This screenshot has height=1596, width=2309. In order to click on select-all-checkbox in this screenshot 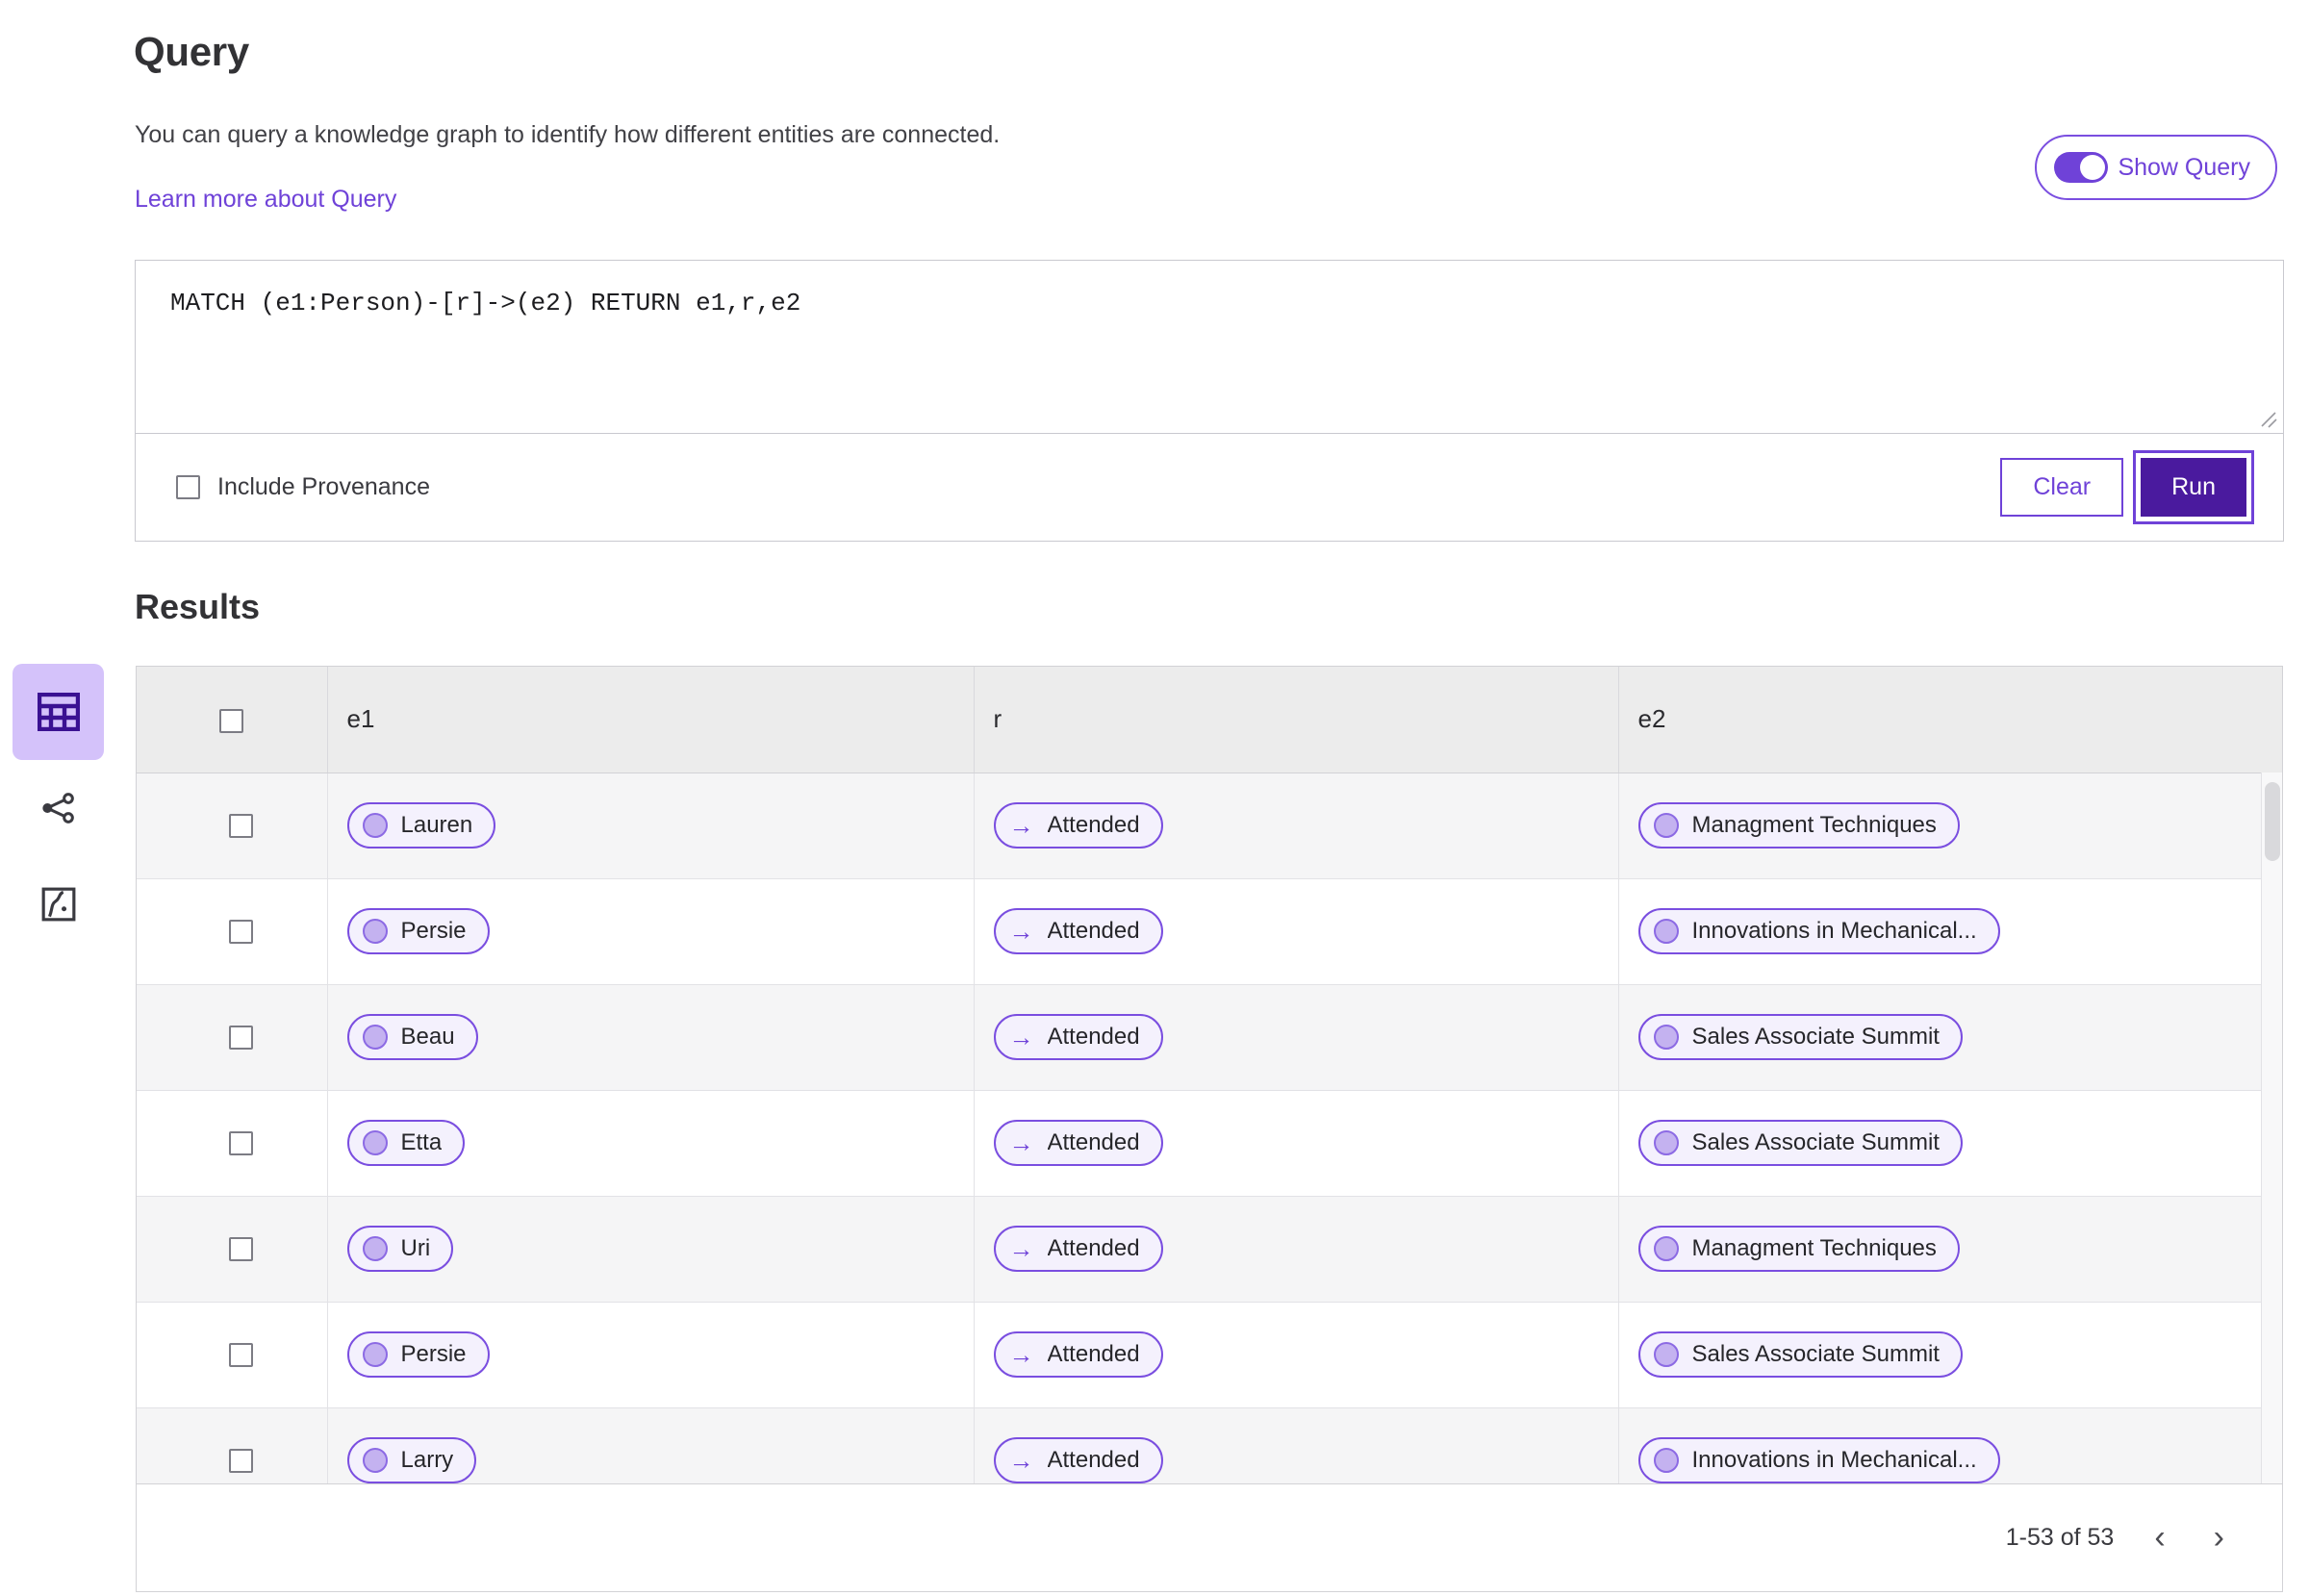, I will do `click(231, 720)`.